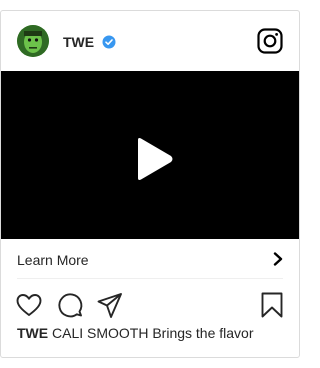  What do you see at coordinates (270, 41) in the screenshot?
I see `instagram-icon` at bounding box center [270, 41].